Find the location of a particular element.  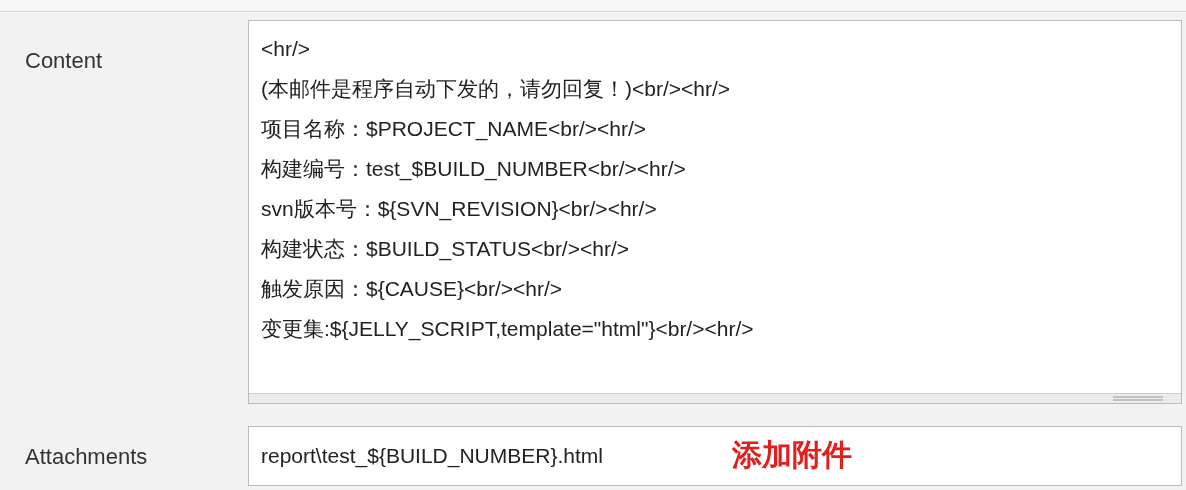

resize-grip-icon is located at coordinates (1138, 398).